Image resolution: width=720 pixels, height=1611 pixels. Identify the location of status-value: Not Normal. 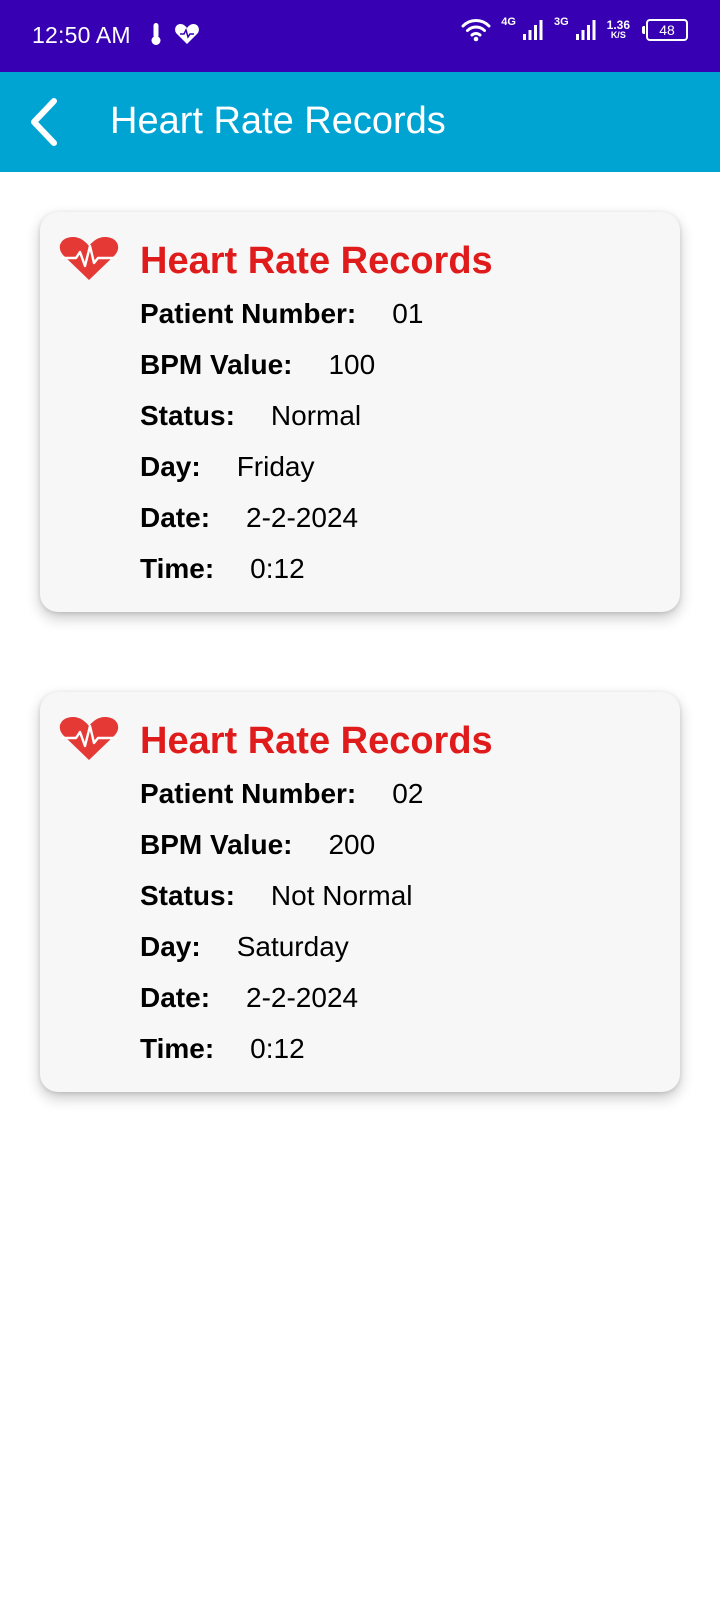
(341, 895).